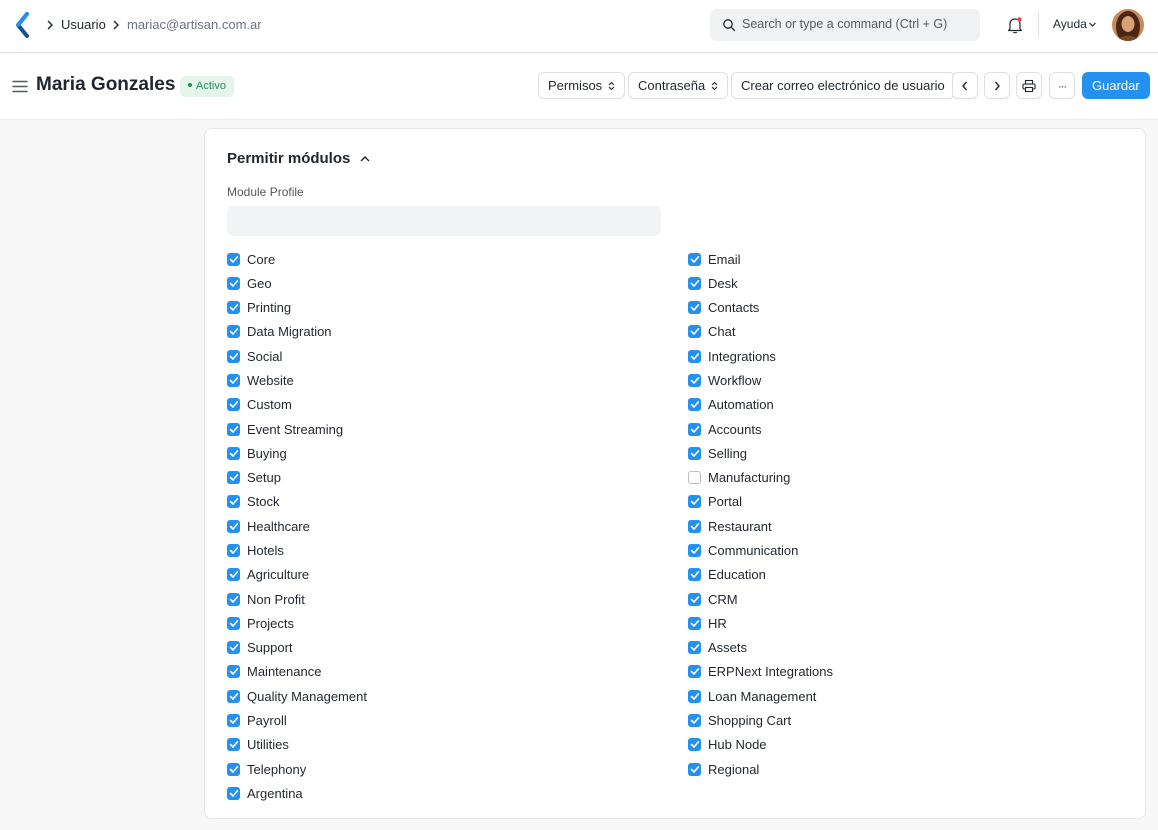  What do you see at coordinates (760, 283) in the screenshot?
I see `module-option-desk: Desk` at bounding box center [760, 283].